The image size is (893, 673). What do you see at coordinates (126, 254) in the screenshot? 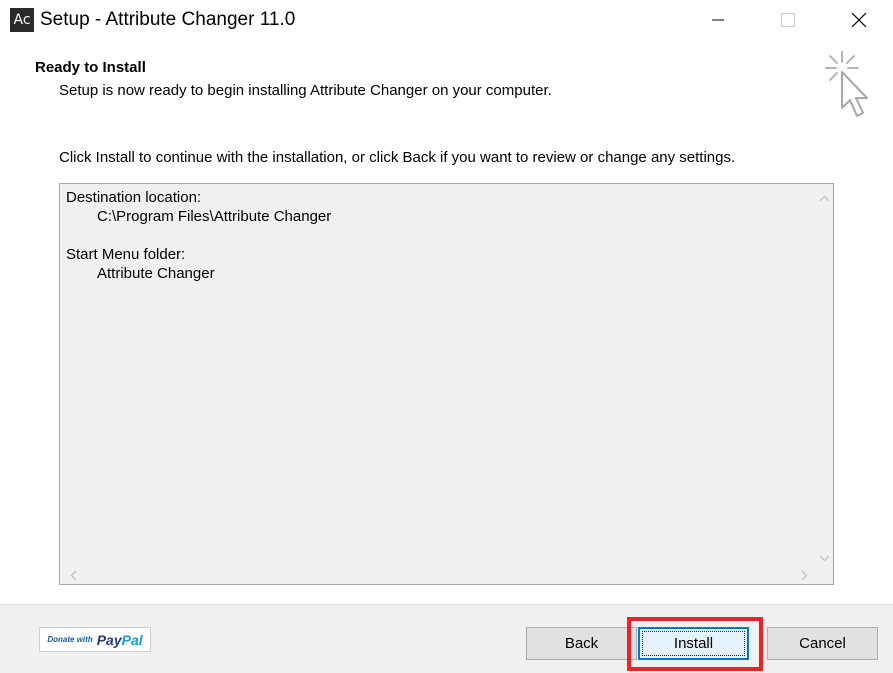
I see `start-menu-label: Start Menu folder:` at bounding box center [126, 254].